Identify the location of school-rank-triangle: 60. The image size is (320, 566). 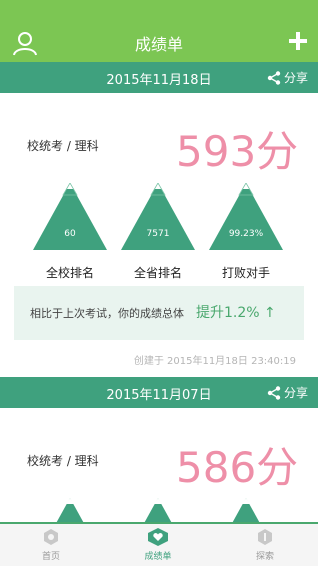
(70, 217).